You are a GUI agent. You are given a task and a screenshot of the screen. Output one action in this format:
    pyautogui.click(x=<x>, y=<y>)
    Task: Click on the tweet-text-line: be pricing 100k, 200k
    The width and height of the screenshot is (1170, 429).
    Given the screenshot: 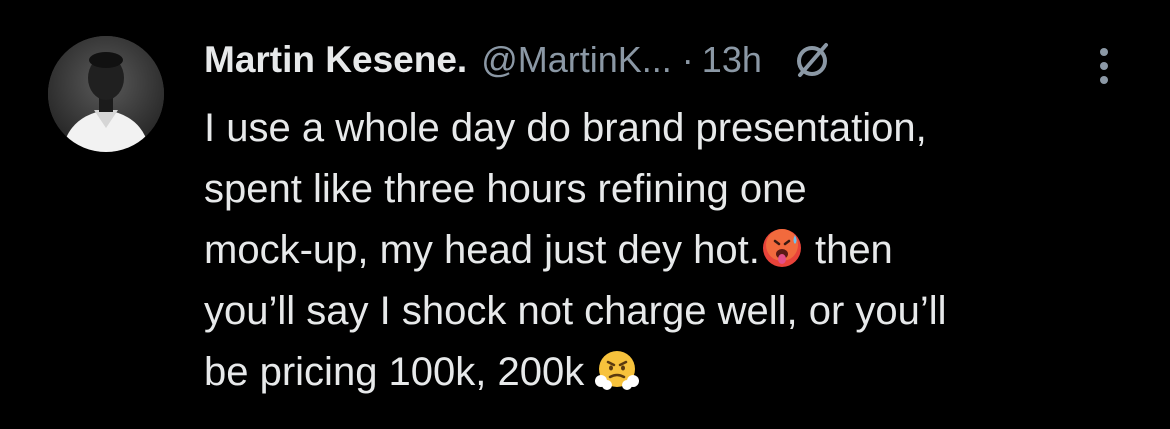 What is the action you would take?
    pyautogui.click(x=669, y=372)
    